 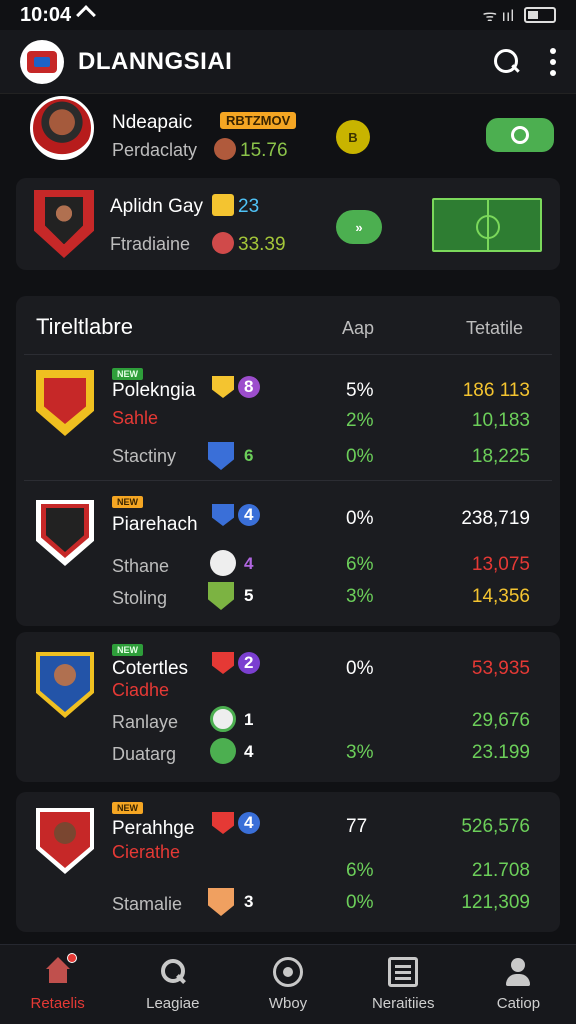 What do you see at coordinates (359, 227) in the screenshot?
I see `details-button: »` at bounding box center [359, 227].